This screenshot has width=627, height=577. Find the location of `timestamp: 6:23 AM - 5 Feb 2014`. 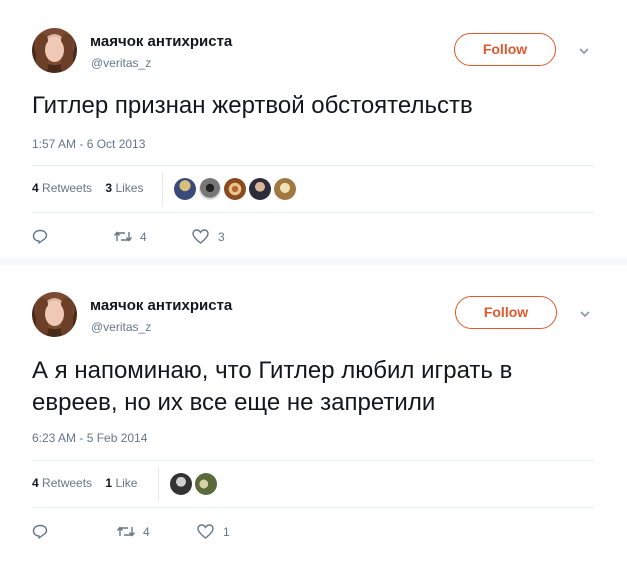

timestamp: 6:23 AM - 5 Feb 2014 is located at coordinates (89, 438).